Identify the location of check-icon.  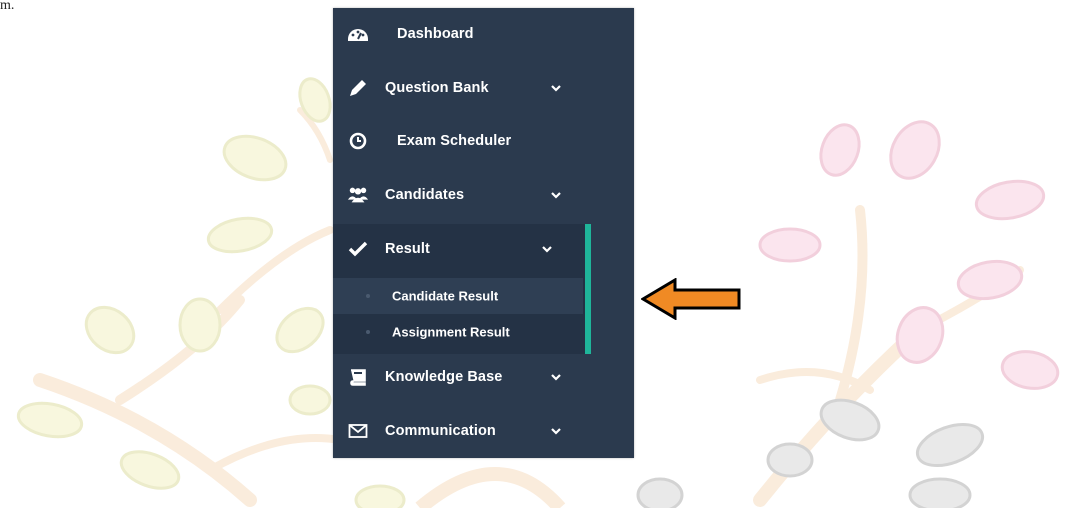
(358, 249).